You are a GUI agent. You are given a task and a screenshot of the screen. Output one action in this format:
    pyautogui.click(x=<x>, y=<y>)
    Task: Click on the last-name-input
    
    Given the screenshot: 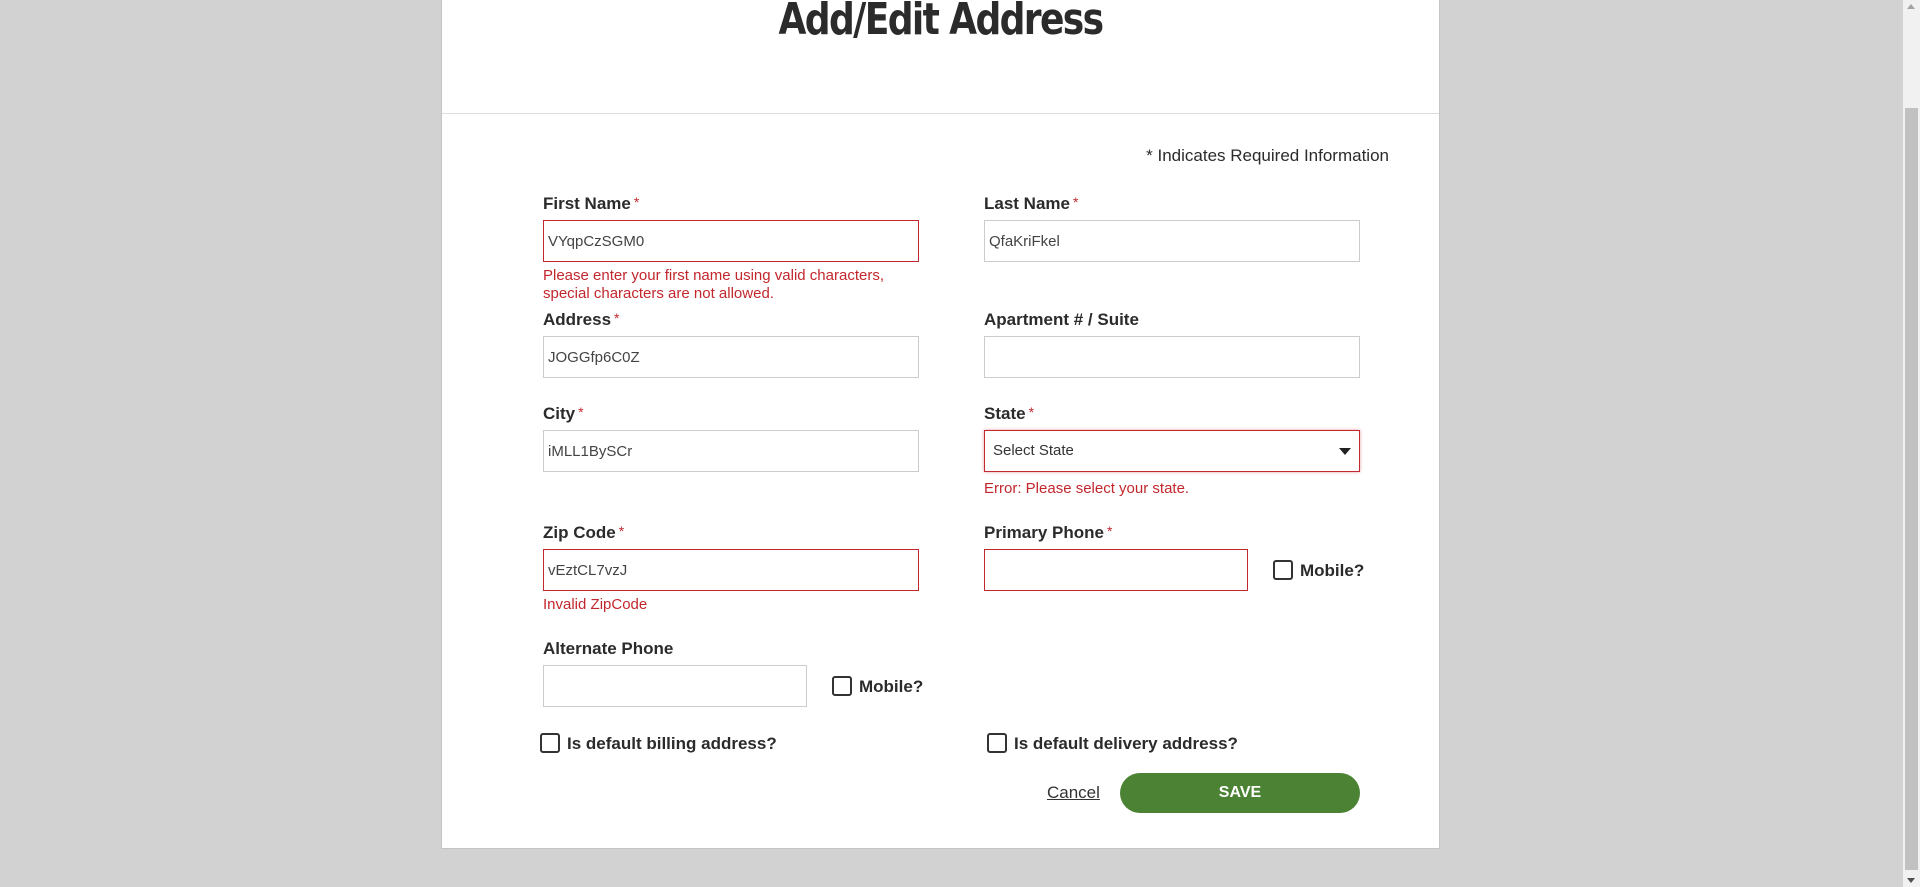 What is the action you would take?
    pyautogui.click(x=1172, y=241)
    